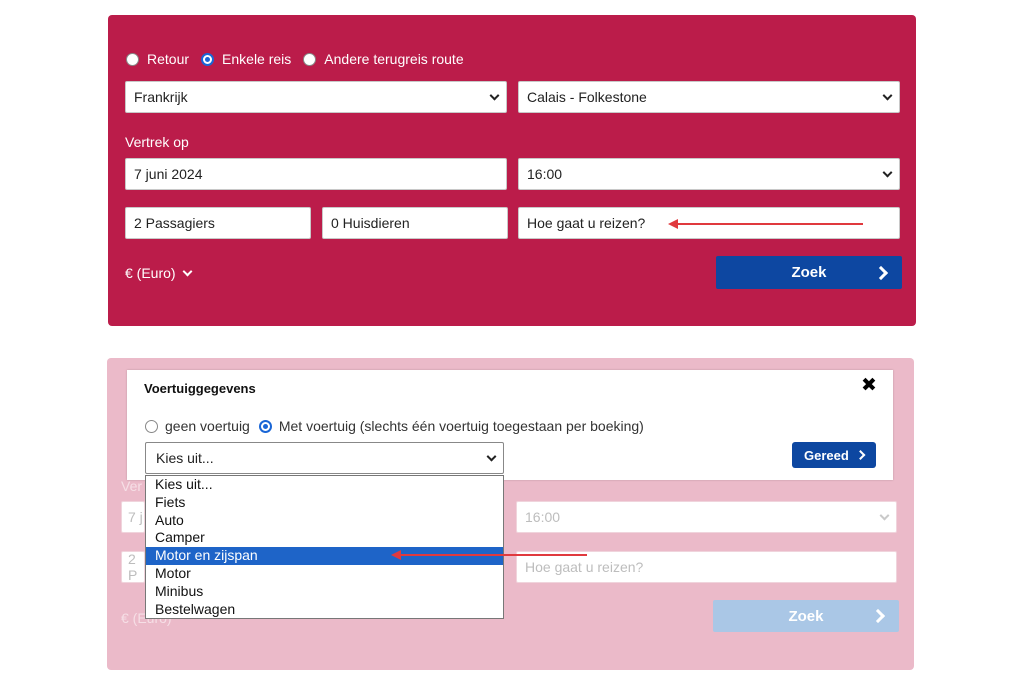 The image size is (1024, 683). Describe the element at coordinates (316, 97) in the screenshot. I see `country-select: Frankrijk` at that location.